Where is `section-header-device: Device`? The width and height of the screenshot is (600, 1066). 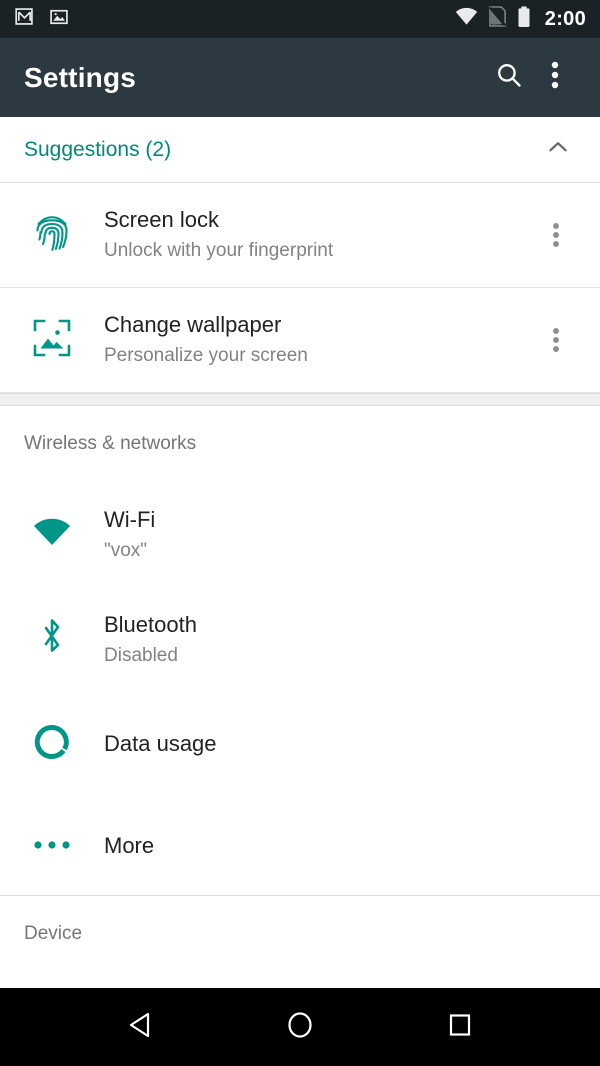
section-header-device: Device is located at coordinates (300, 933).